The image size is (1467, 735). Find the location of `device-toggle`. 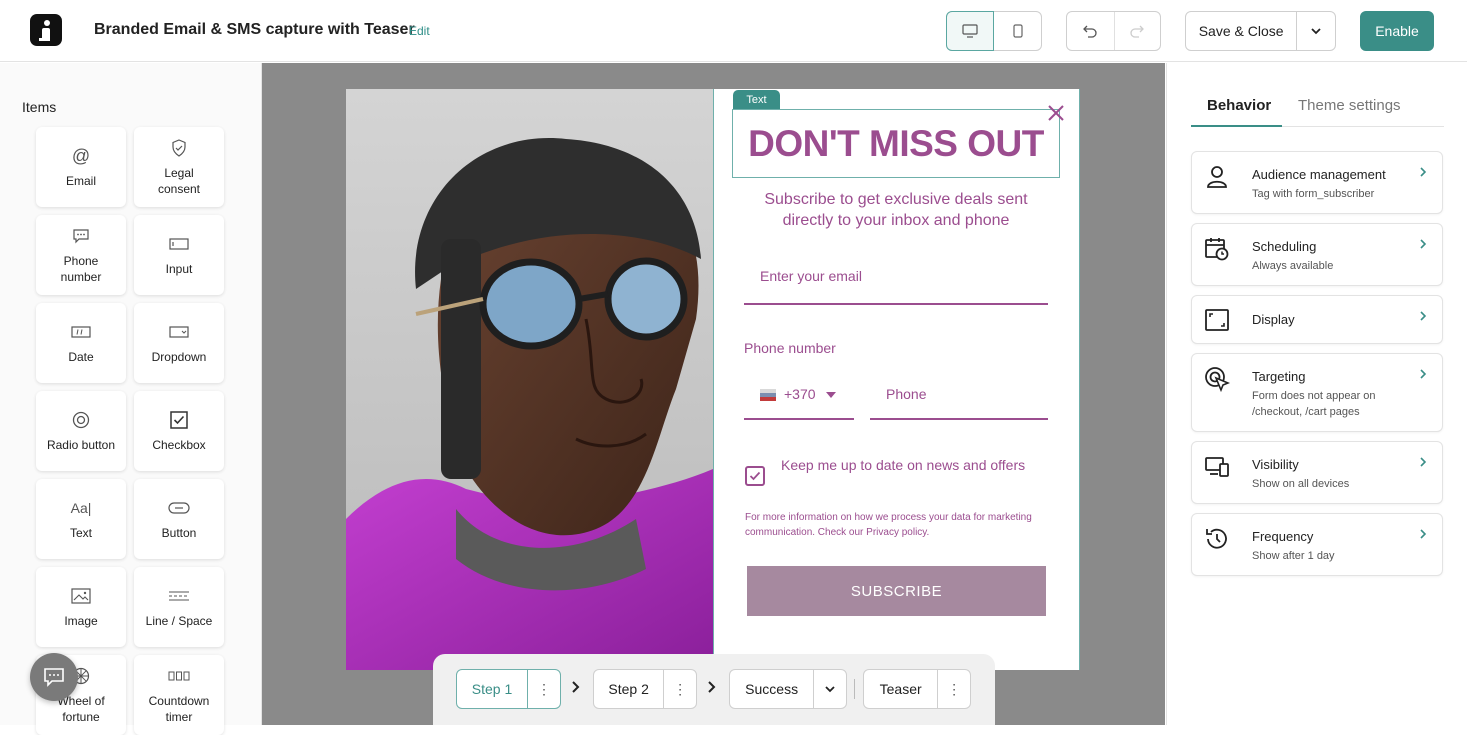

device-toggle is located at coordinates (994, 31).